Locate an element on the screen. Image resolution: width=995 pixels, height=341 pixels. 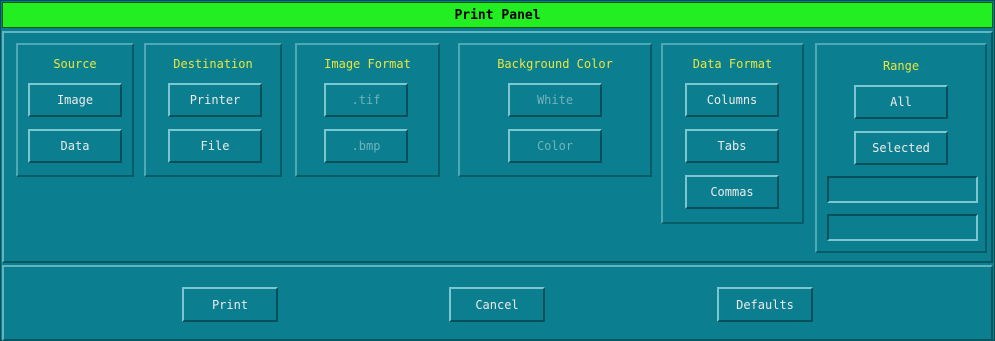
image-format-group: Image Format .tif .bmp is located at coordinates (367, 110).